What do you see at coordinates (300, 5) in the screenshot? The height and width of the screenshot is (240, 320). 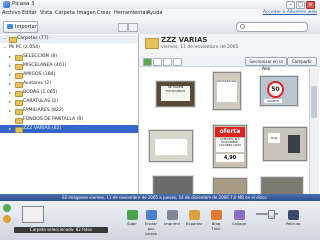 I see `maximize-button: □` at bounding box center [300, 5].